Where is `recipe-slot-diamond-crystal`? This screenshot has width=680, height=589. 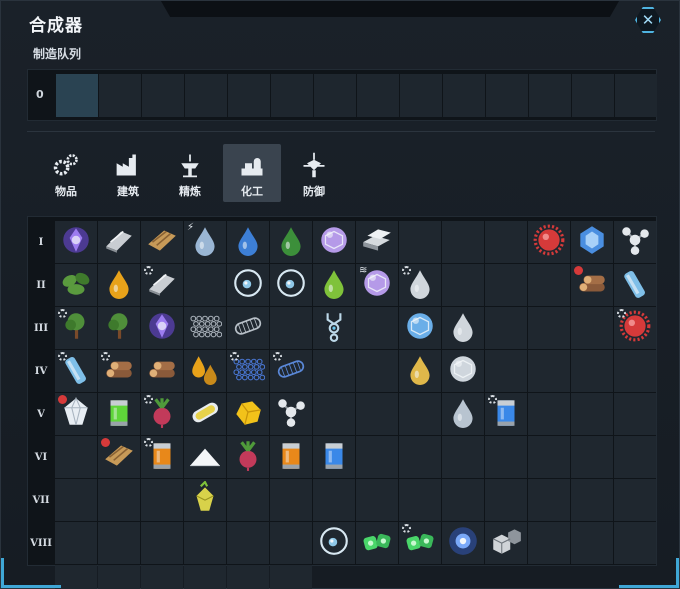
recipe-slot-diamond-crystal is located at coordinates (76, 414).